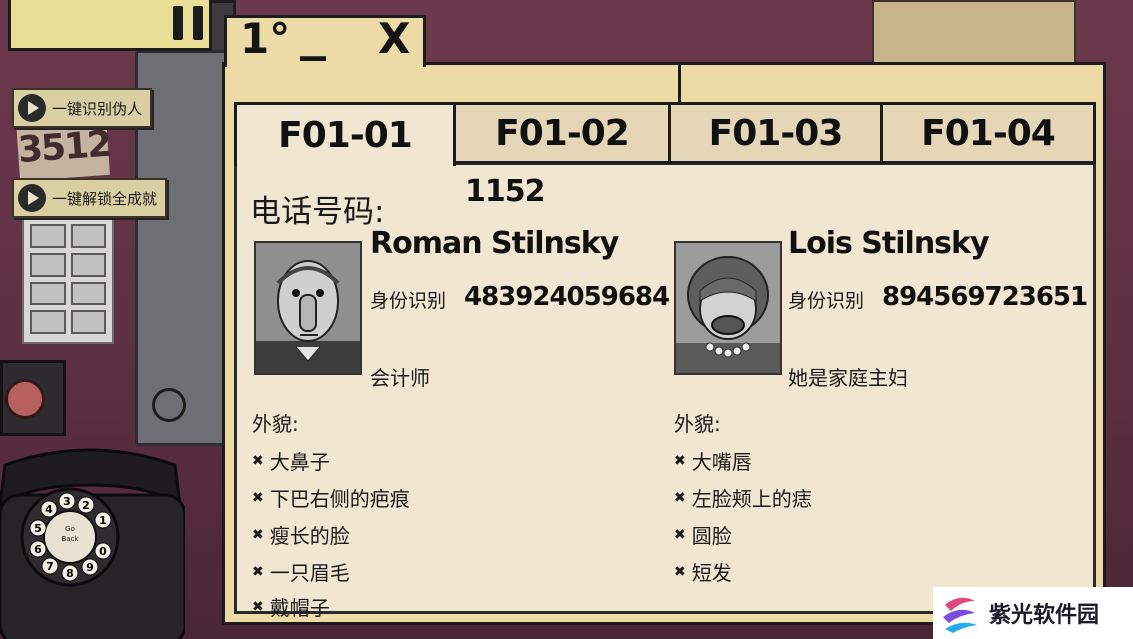 This screenshot has width=1133, height=639. What do you see at coordinates (68, 279) in the screenshot?
I see `id-card-grid` at bounding box center [68, 279].